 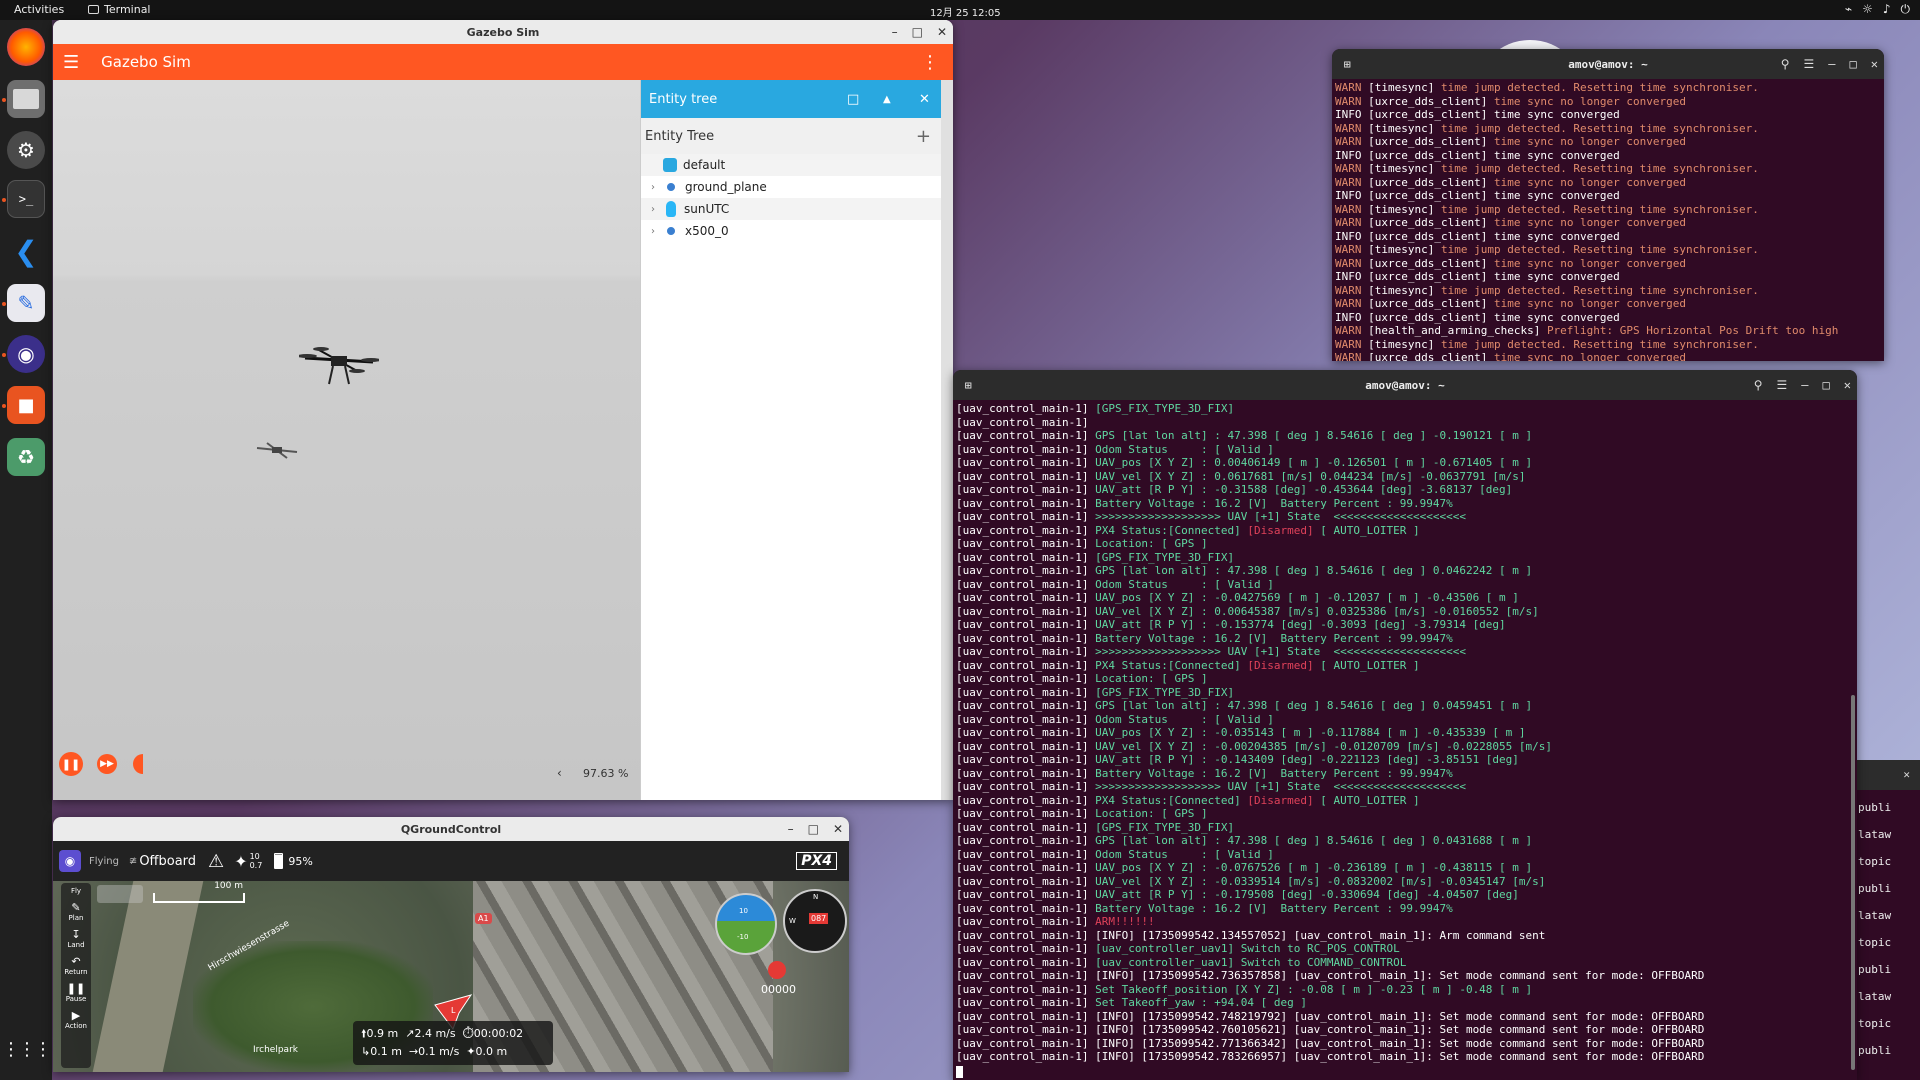 I want to click on entity-row: › ground_plane, so click(x=791, y=187).